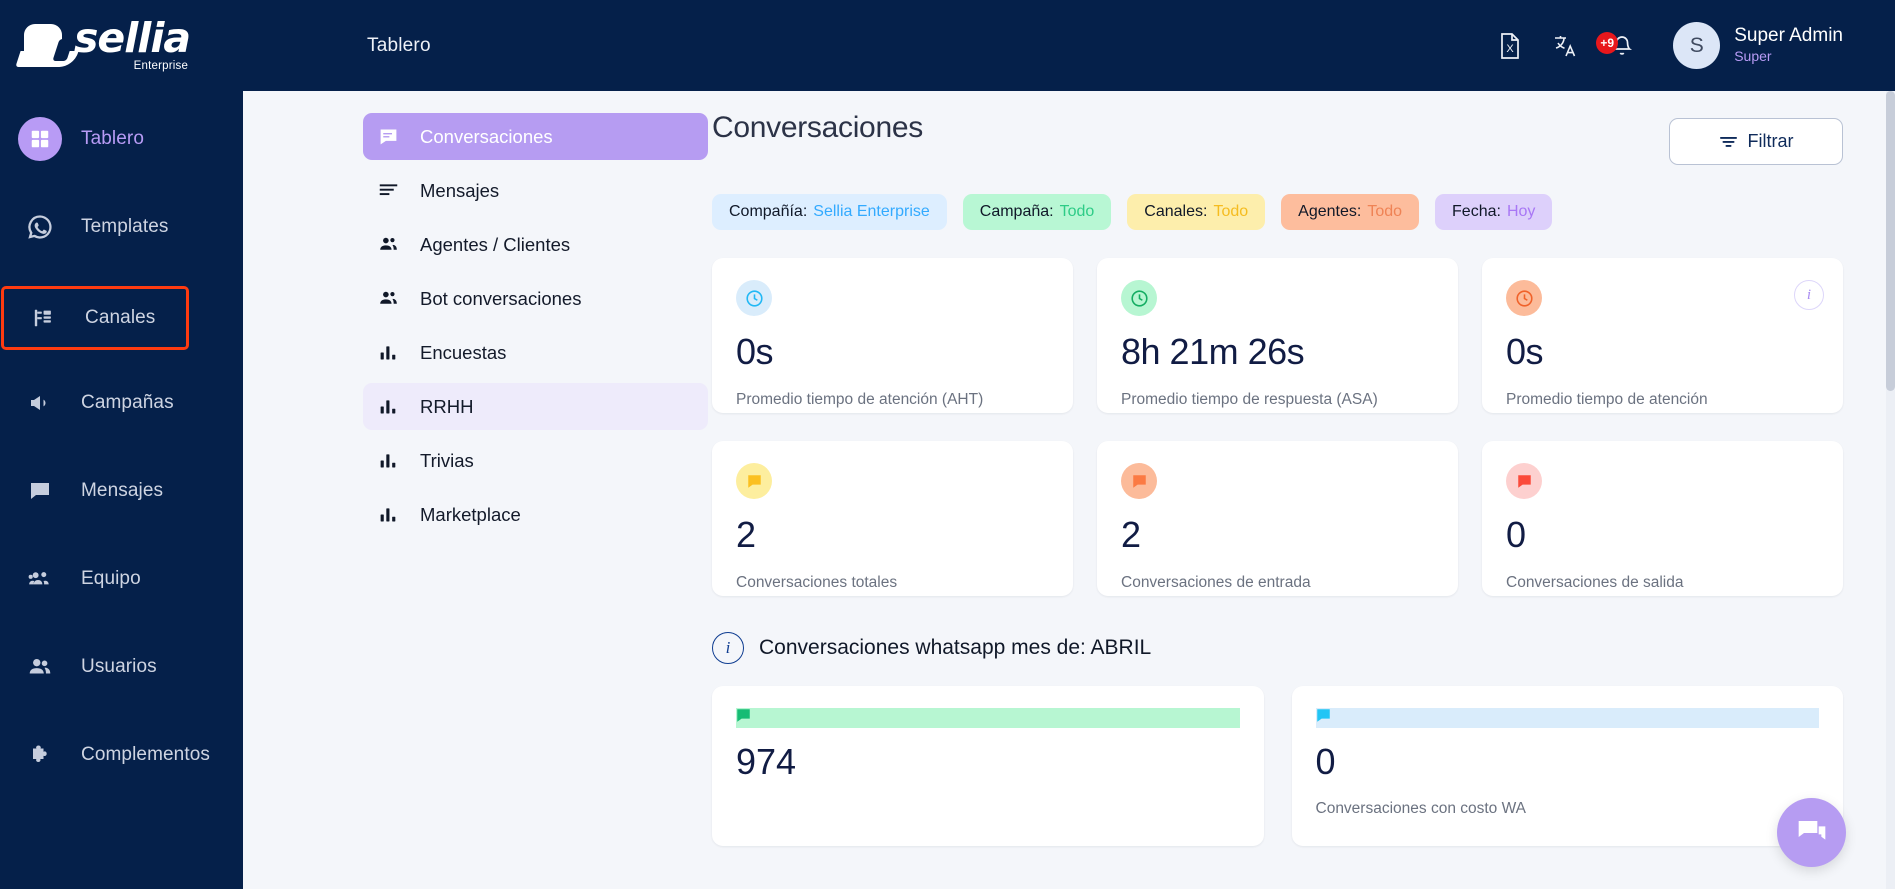  What do you see at coordinates (1325, 761) in the screenshot?
I see `wa-value: 0` at bounding box center [1325, 761].